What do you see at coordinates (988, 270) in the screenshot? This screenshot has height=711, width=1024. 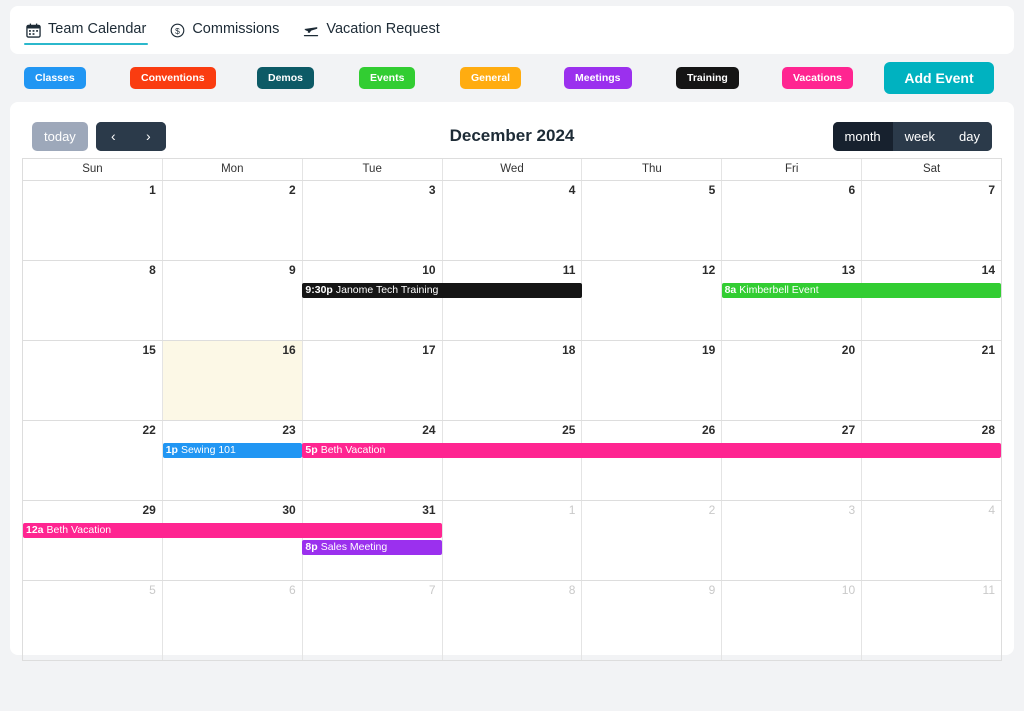 I see `day-number: 14` at bounding box center [988, 270].